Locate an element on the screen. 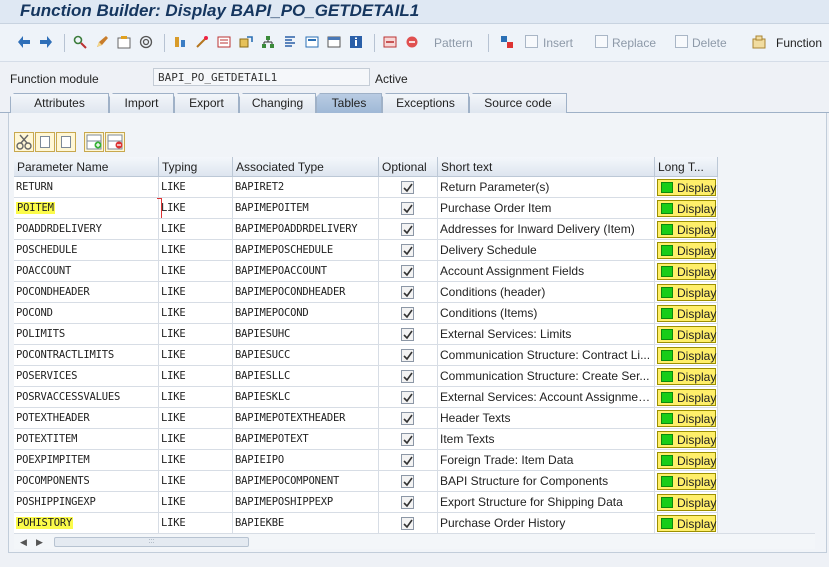 The height and width of the screenshot is (567, 829). info-icon is located at coordinates (356, 42).